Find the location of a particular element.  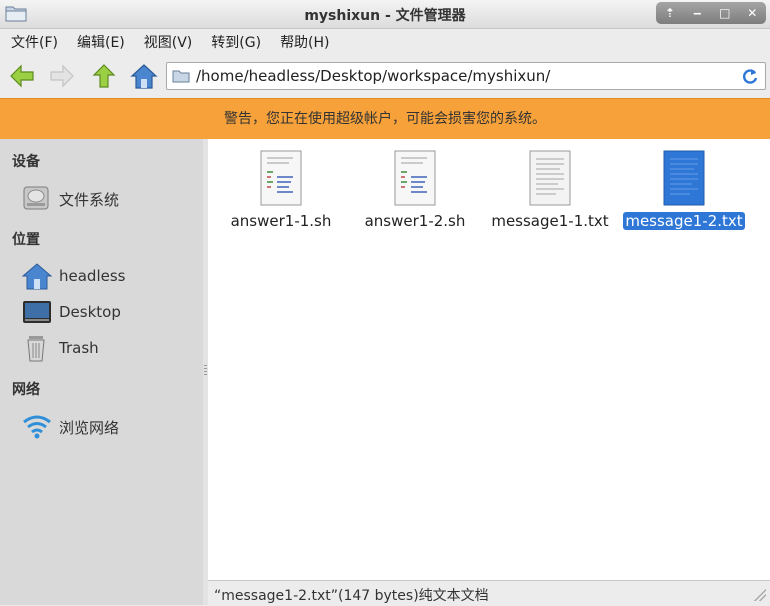

sidebar-item-browse-network: 浏览网络 is located at coordinates (107, 426).